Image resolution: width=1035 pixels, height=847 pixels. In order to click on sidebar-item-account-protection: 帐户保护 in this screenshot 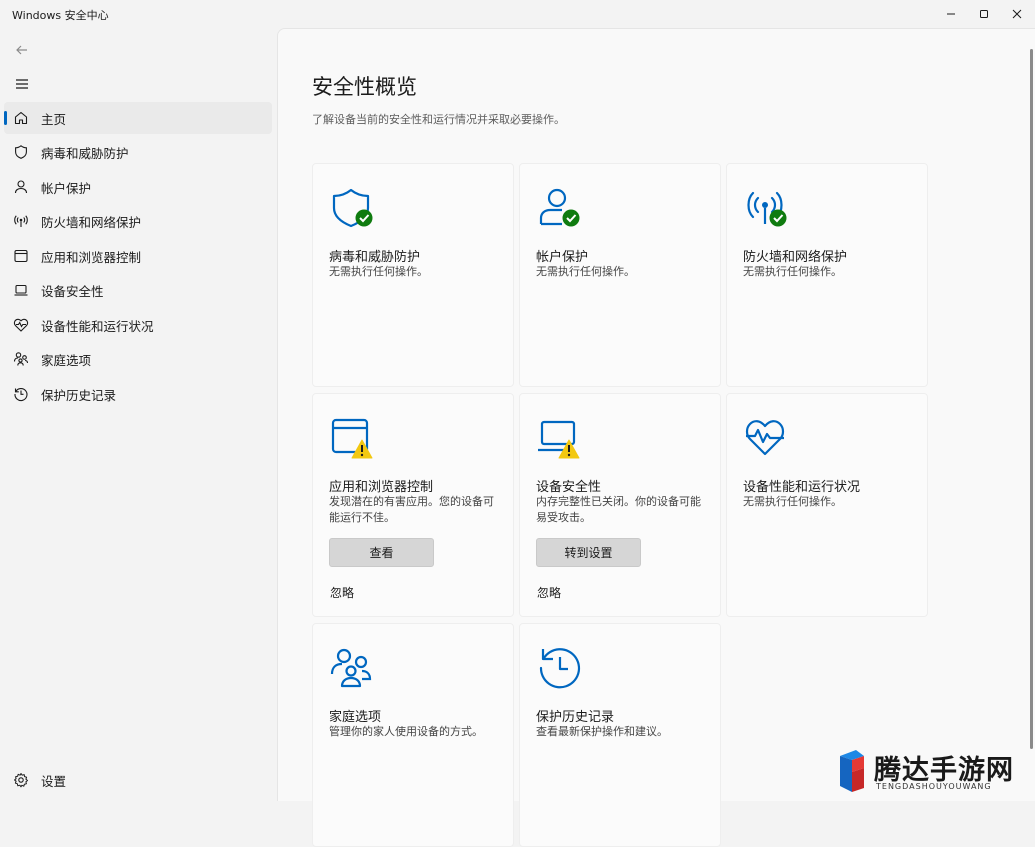, I will do `click(138, 187)`.